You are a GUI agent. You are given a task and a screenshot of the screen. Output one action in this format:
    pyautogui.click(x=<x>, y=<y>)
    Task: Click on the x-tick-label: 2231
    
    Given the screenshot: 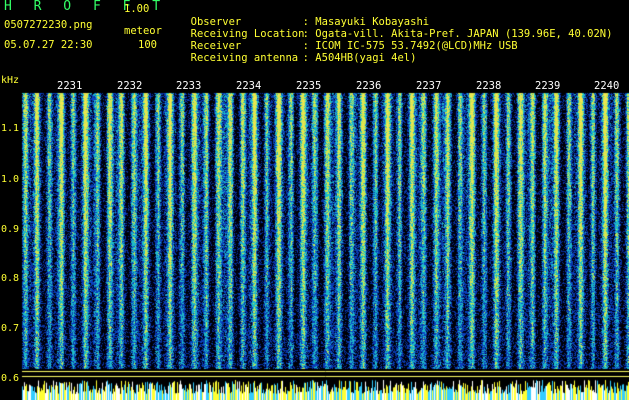 What is the action you would take?
    pyautogui.click(x=70, y=86)
    